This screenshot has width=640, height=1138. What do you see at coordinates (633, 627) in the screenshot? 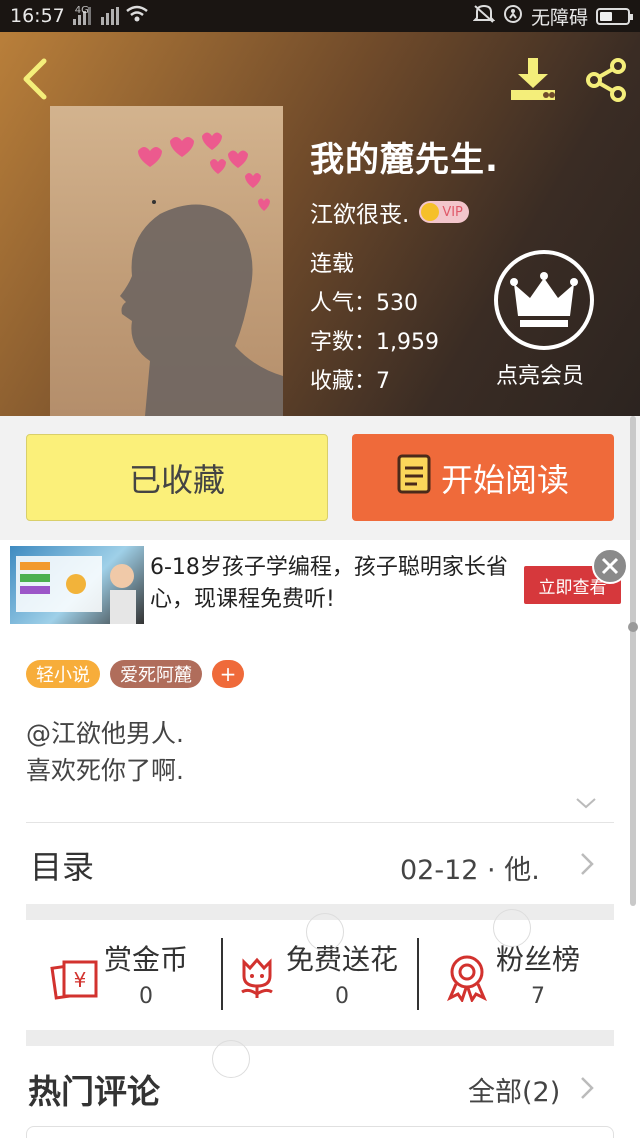
I see `scroll-indicator` at bounding box center [633, 627].